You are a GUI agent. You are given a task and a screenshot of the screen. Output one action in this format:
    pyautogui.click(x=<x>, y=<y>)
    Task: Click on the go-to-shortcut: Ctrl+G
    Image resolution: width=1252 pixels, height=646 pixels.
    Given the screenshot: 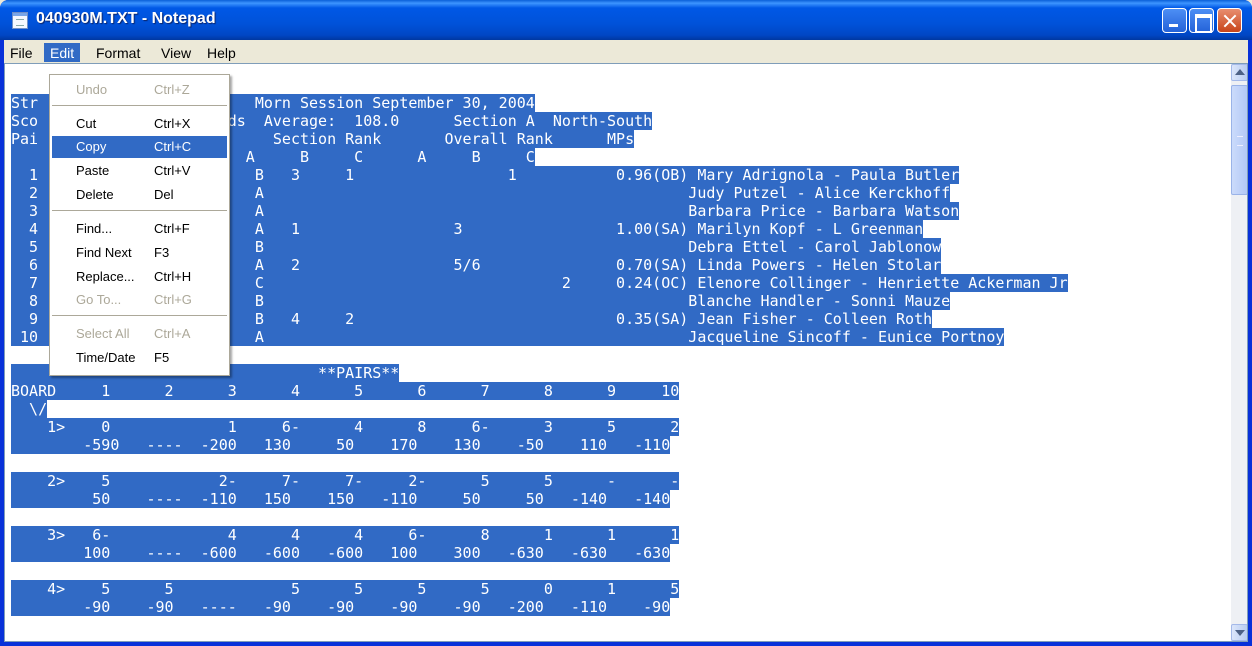 What is the action you would take?
    pyautogui.click(x=173, y=299)
    